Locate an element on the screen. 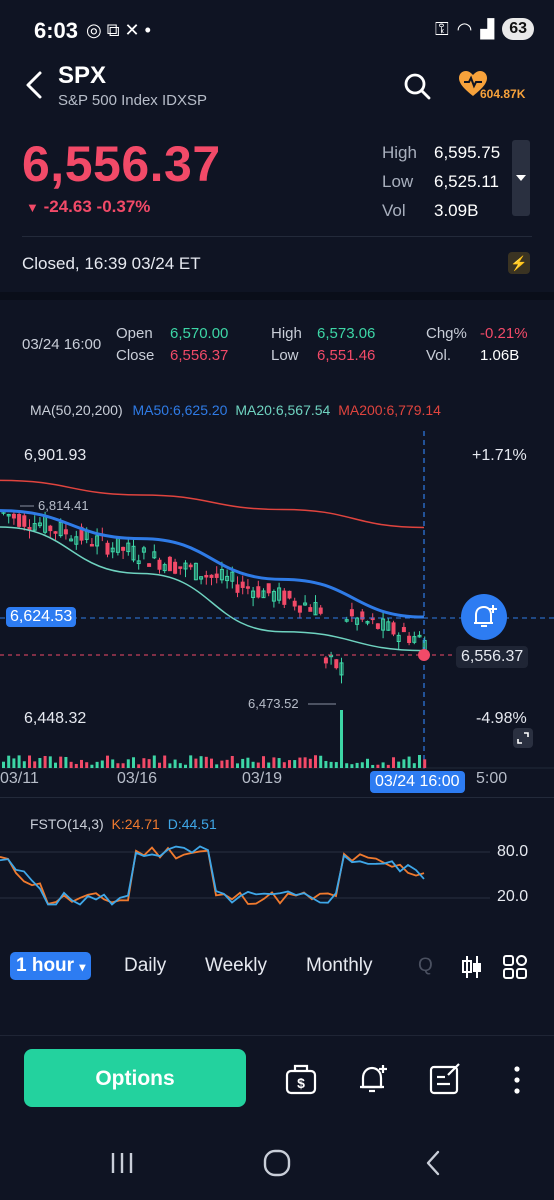 Image resolution: width=554 pixels, height=1200 pixels. back-arrow-icon is located at coordinates (35, 85).